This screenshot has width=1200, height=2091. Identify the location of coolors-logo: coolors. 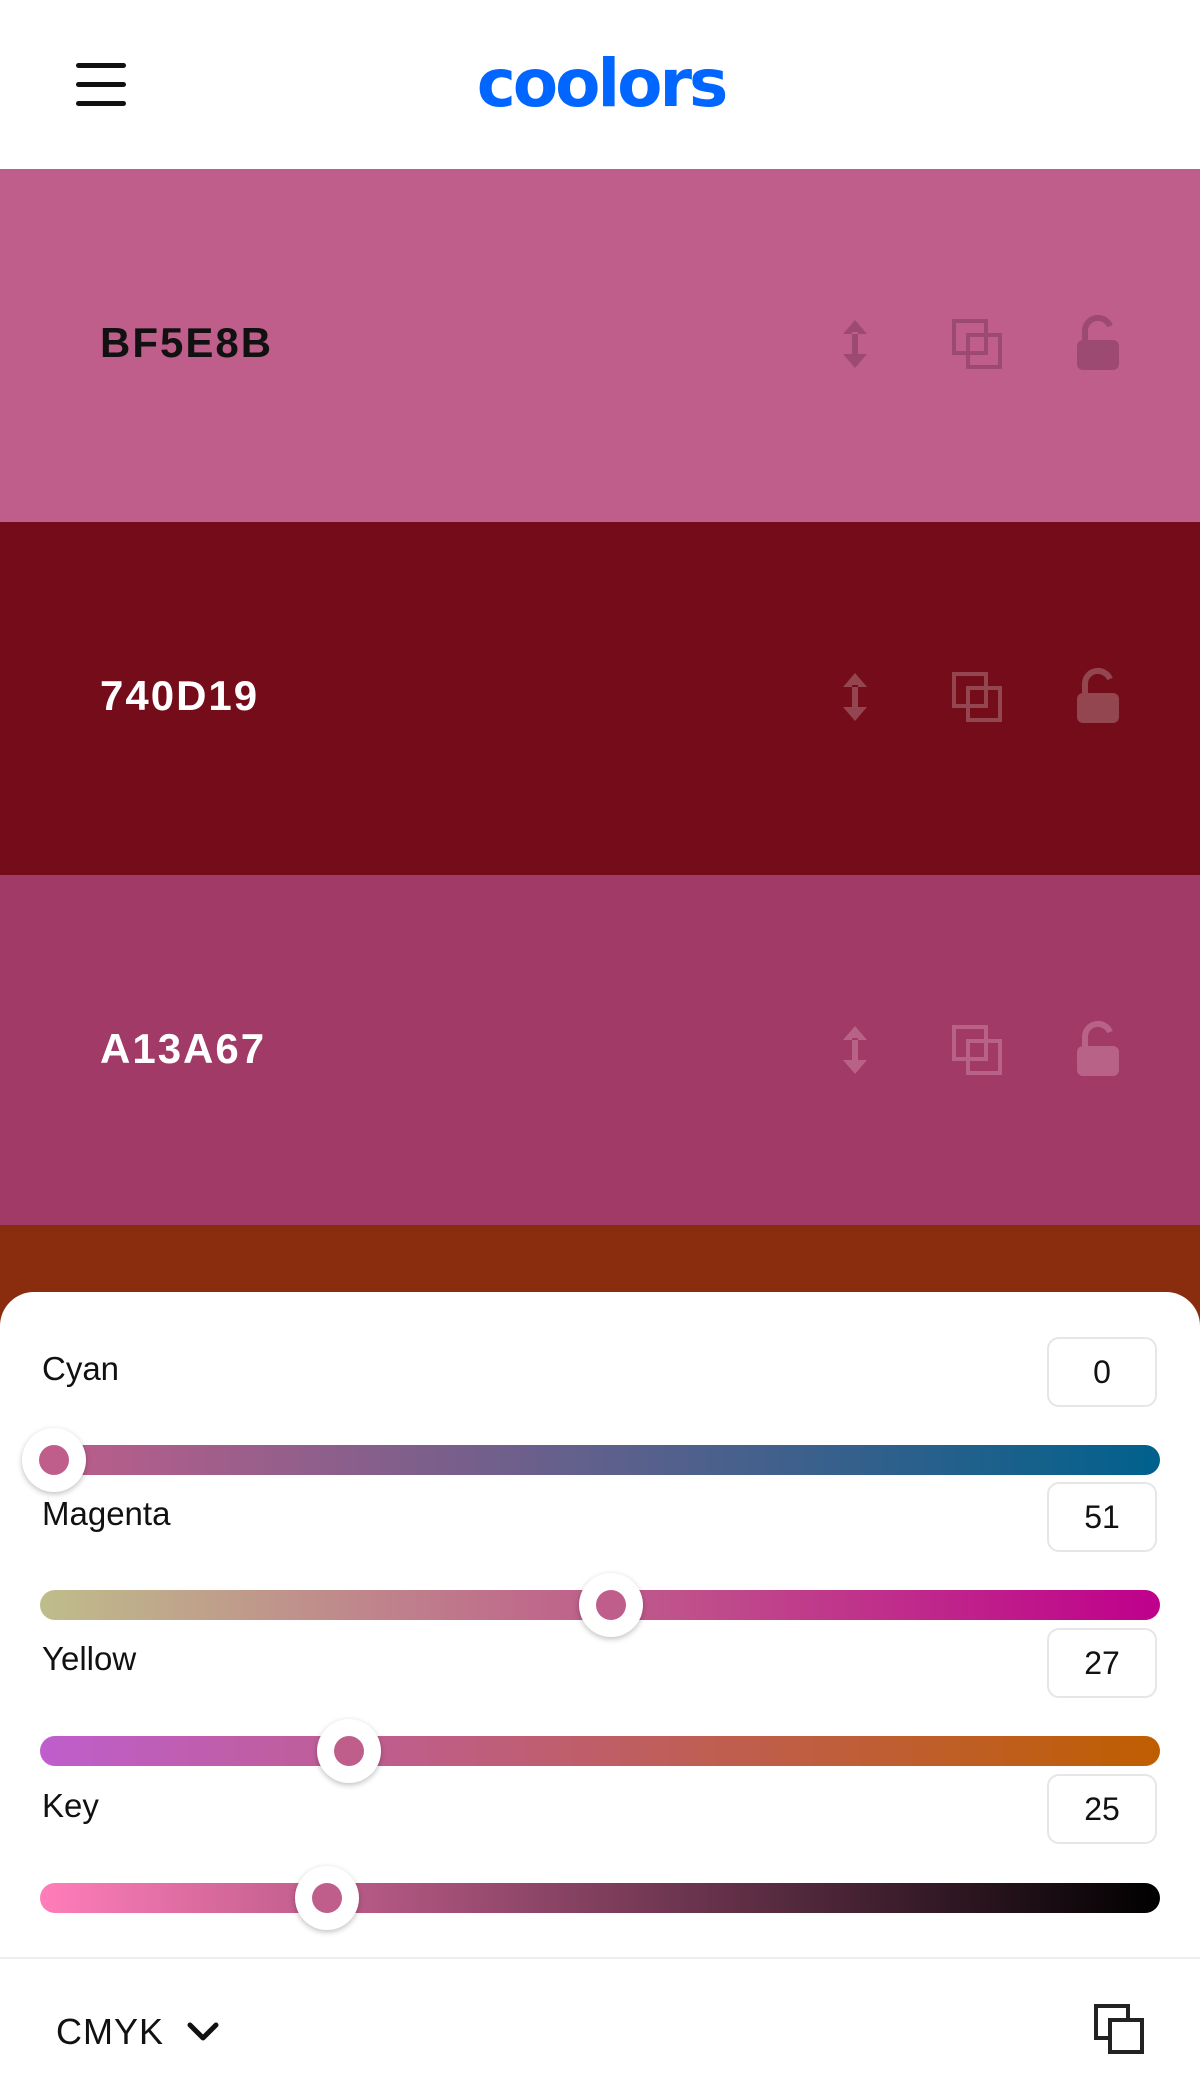
(601, 85).